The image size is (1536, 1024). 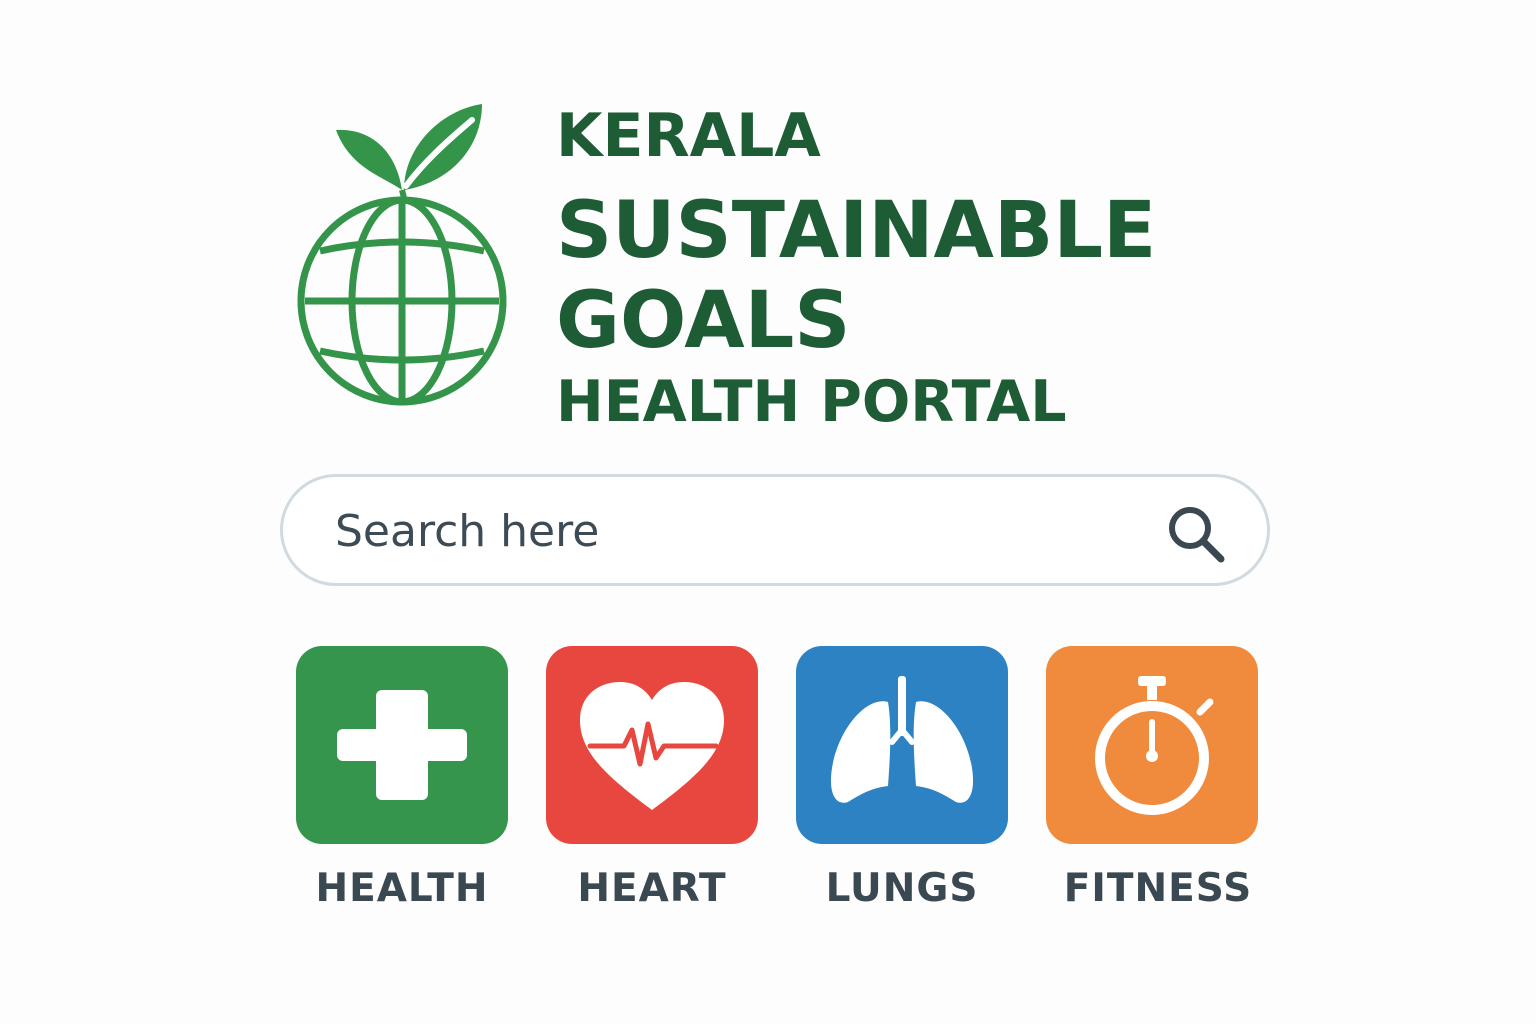 I want to click on globe-leaf-icon, so click(x=402, y=254).